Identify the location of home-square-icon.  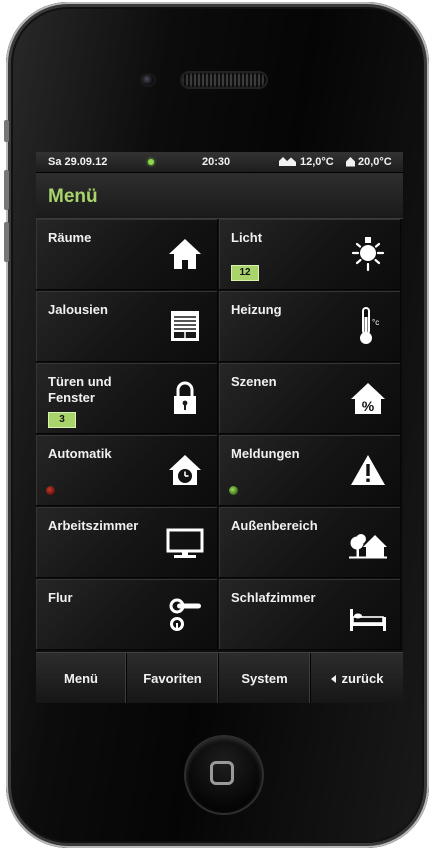
(222, 773).